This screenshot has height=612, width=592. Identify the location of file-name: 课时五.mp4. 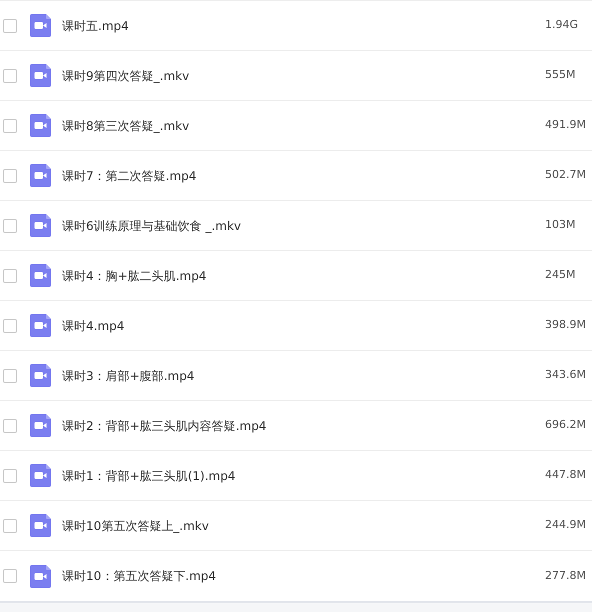
(95, 25).